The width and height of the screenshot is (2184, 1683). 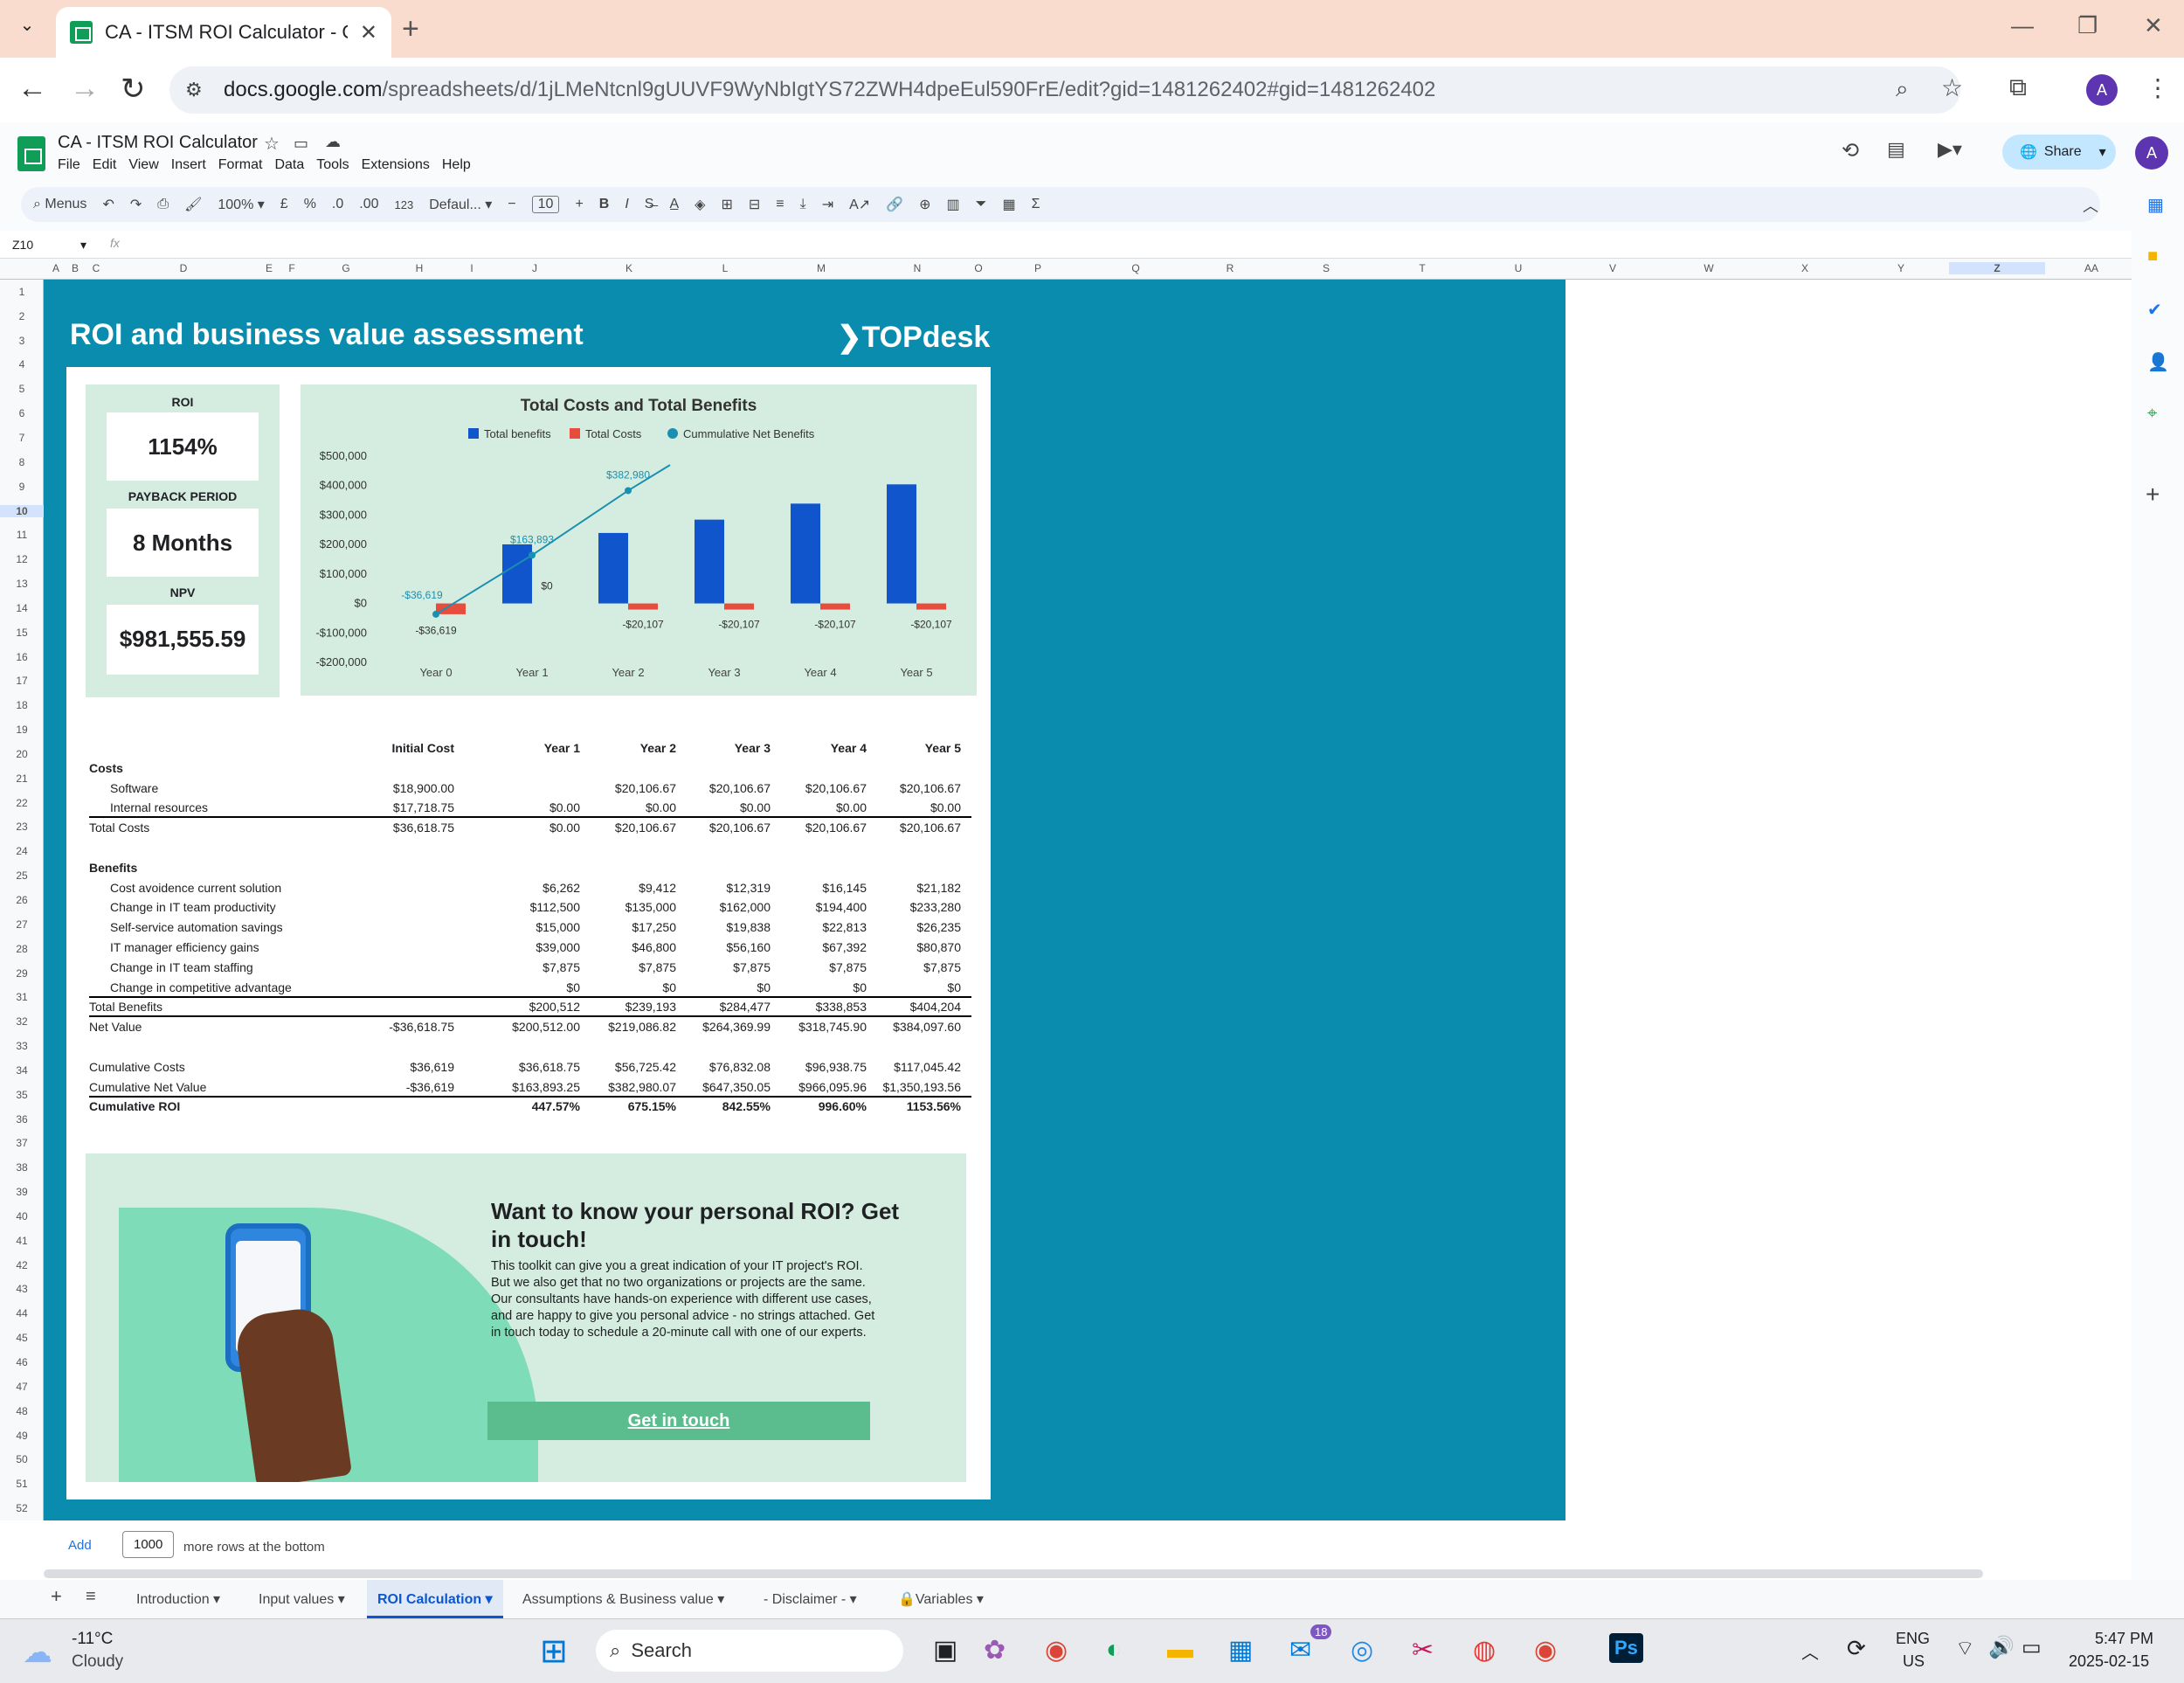 What do you see at coordinates (700, 204) in the screenshot?
I see `fill-color-icon: ◈` at bounding box center [700, 204].